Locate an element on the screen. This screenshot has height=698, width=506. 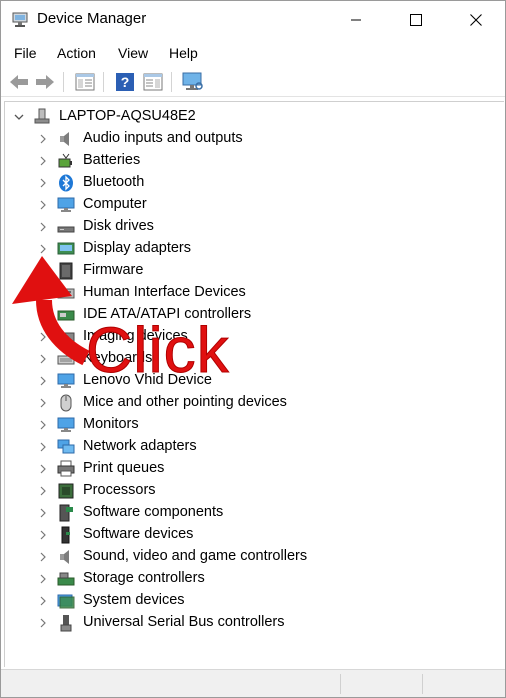
tree-category-label: Disk drives is located at coordinates (118, 226).